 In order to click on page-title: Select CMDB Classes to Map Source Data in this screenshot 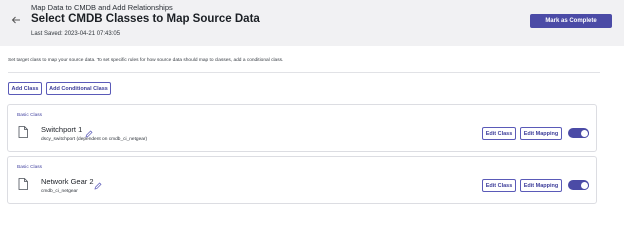, I will do `click(145, 19)`.